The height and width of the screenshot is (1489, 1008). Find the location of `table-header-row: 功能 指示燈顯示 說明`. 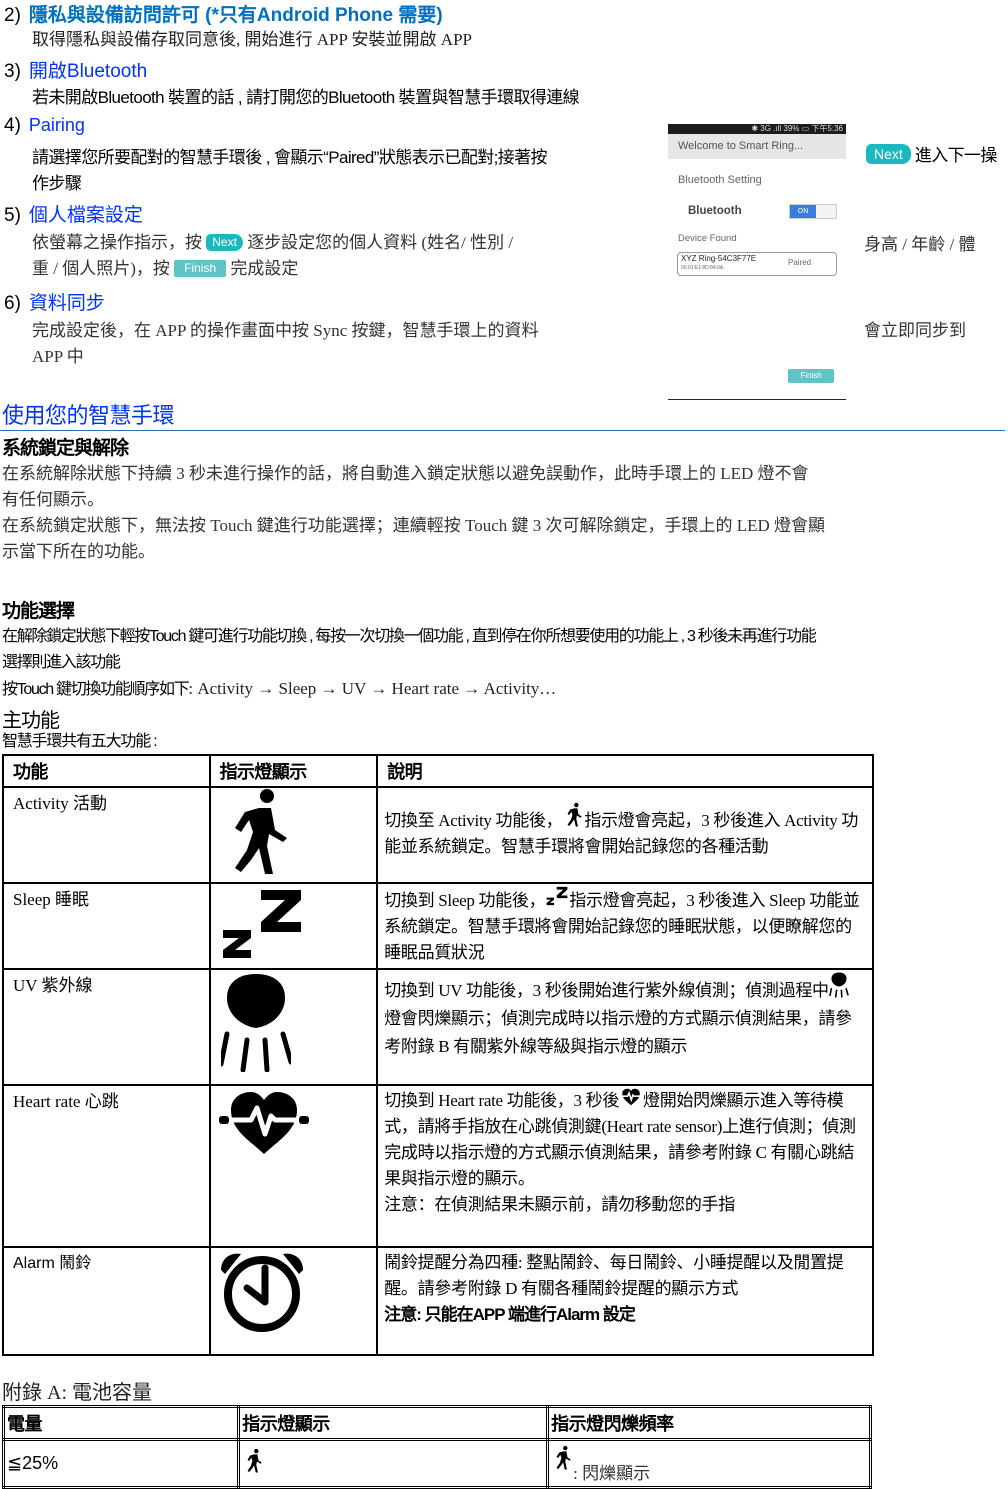

table-header-row: 功能 指示燈顯示 說明 is located at coordinates (438, 771).